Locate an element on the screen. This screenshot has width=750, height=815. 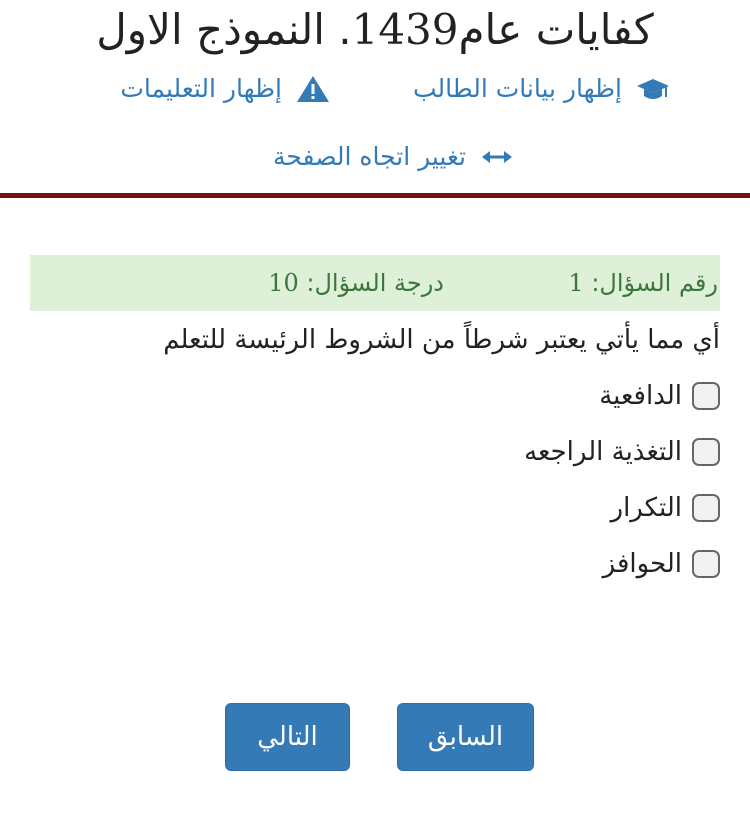
question-number-label: رقم السؤال: is located at coordinates (654, 283).